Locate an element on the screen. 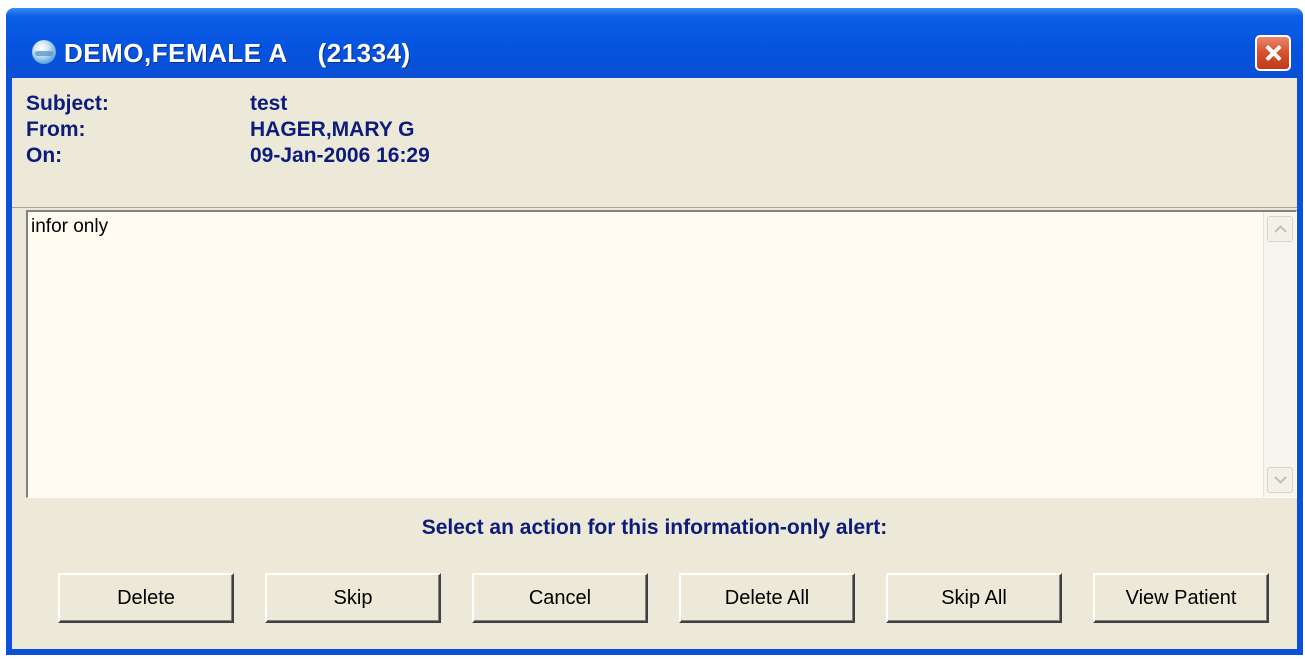 The width and height of the screenshot is (1305, 659). view-patient-button: View Patient is located at coordinates (1181, 598).